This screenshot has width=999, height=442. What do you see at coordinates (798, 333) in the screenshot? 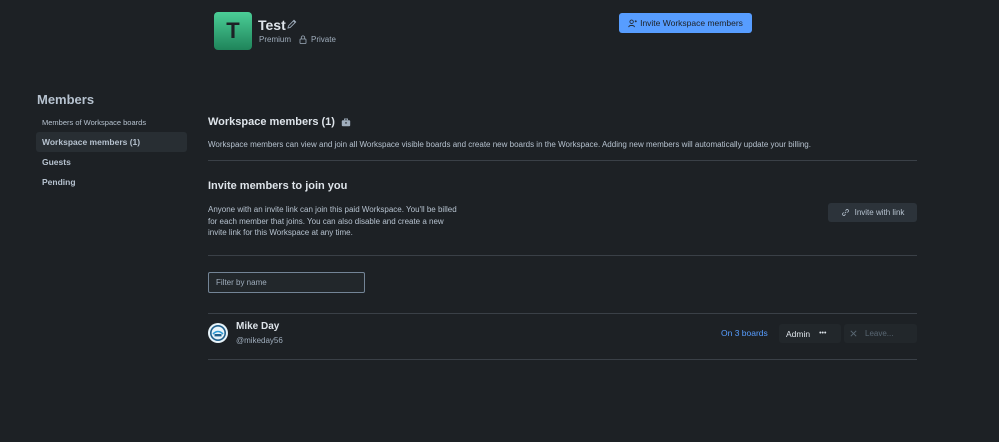
I see `role-label: Admin` at bounding box center [798, 333].